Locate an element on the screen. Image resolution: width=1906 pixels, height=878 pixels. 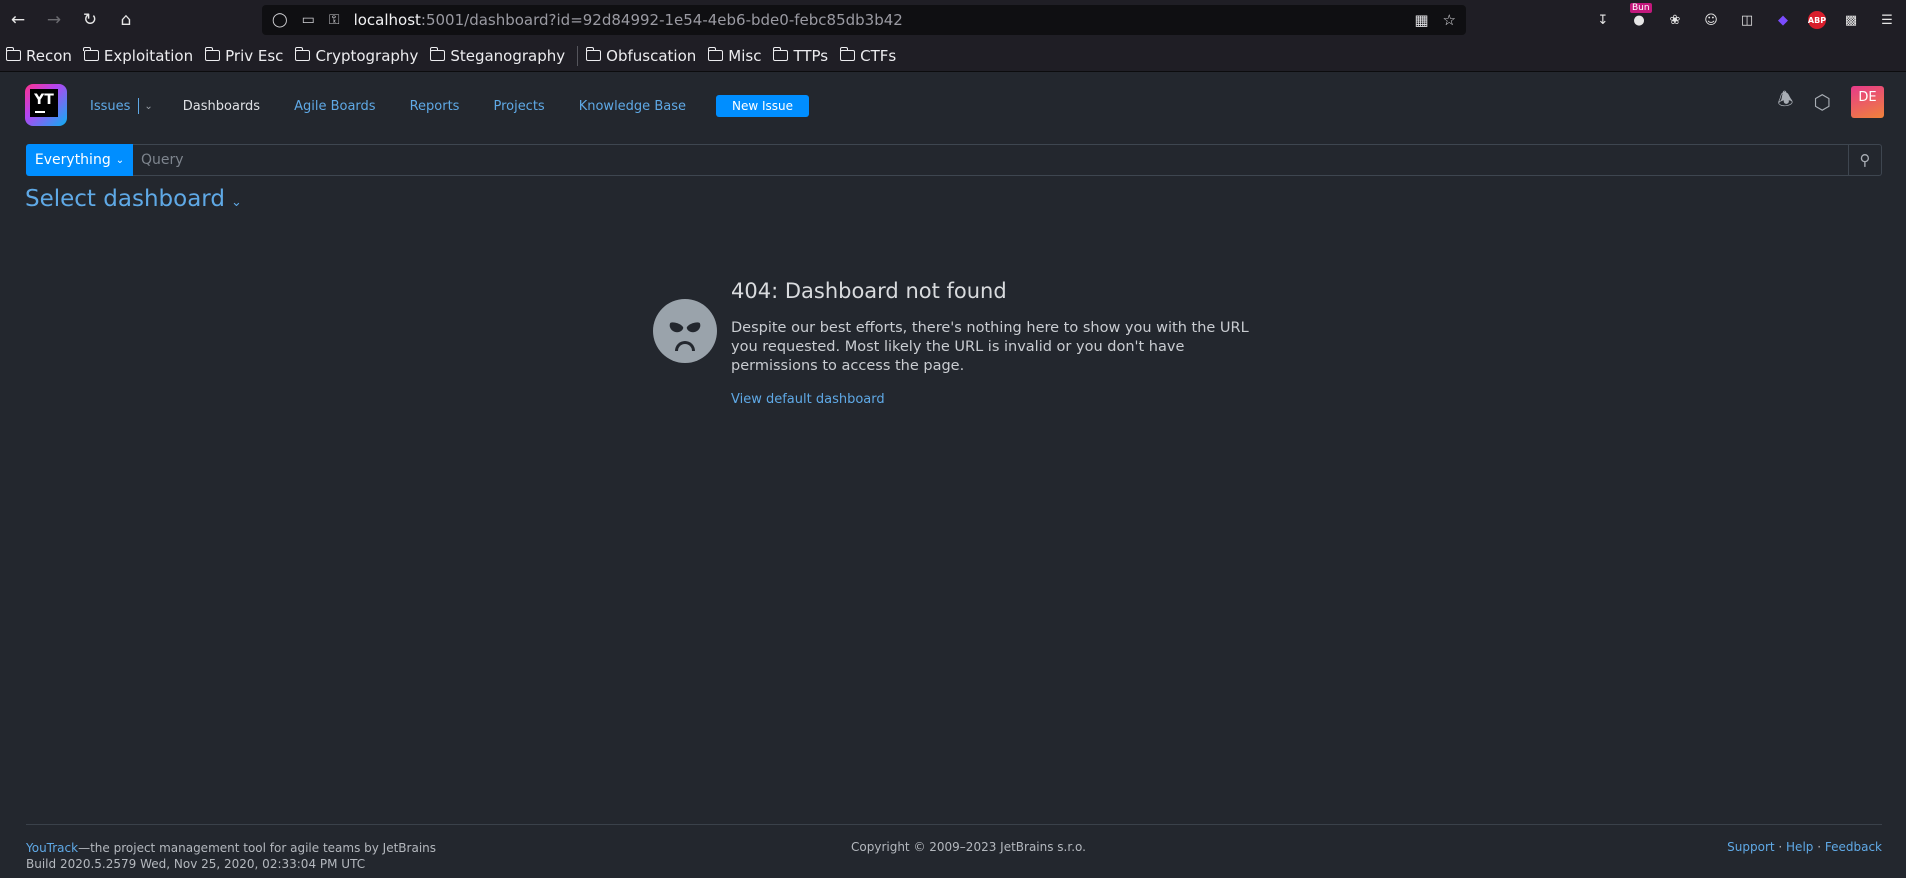
search-icon: ⚲ is located at coordinates (1865, 160).